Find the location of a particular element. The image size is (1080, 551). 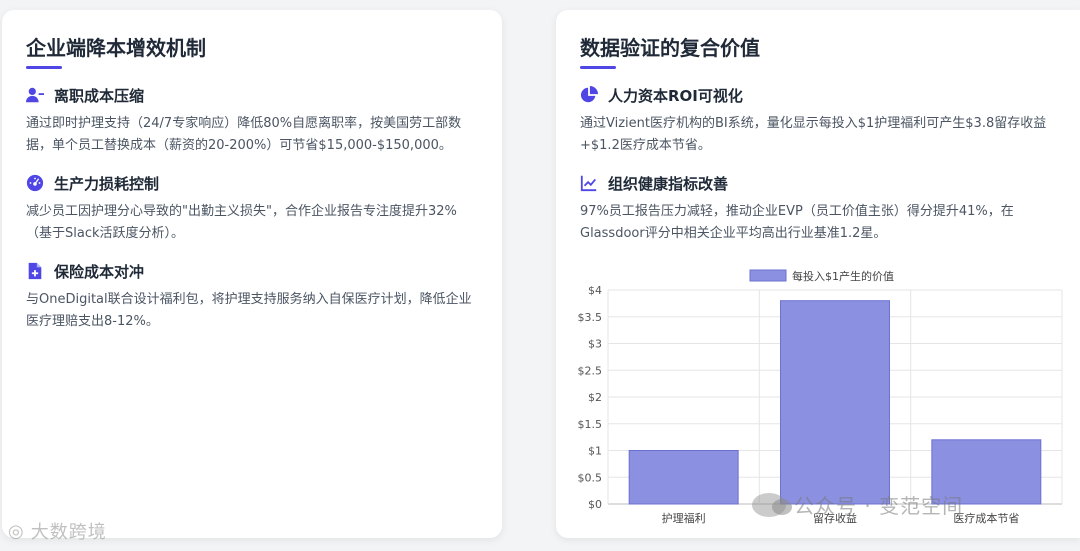

section-title: 离职成本压缩 is located at coordinates (99, 95).